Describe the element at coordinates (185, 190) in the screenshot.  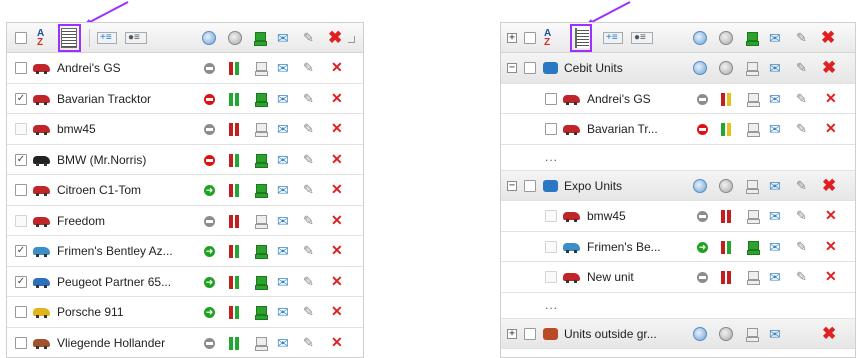
I see `unit-row: Citroen C1-Tom ➜ ✉ ✎ ✕` at that location.